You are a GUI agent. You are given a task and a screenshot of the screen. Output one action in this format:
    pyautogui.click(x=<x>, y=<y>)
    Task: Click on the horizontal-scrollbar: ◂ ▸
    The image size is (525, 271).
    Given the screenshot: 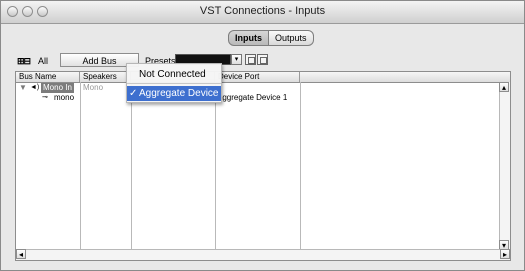 What is the action you would take?
    pyautogui.click(x=263, y=254)
    